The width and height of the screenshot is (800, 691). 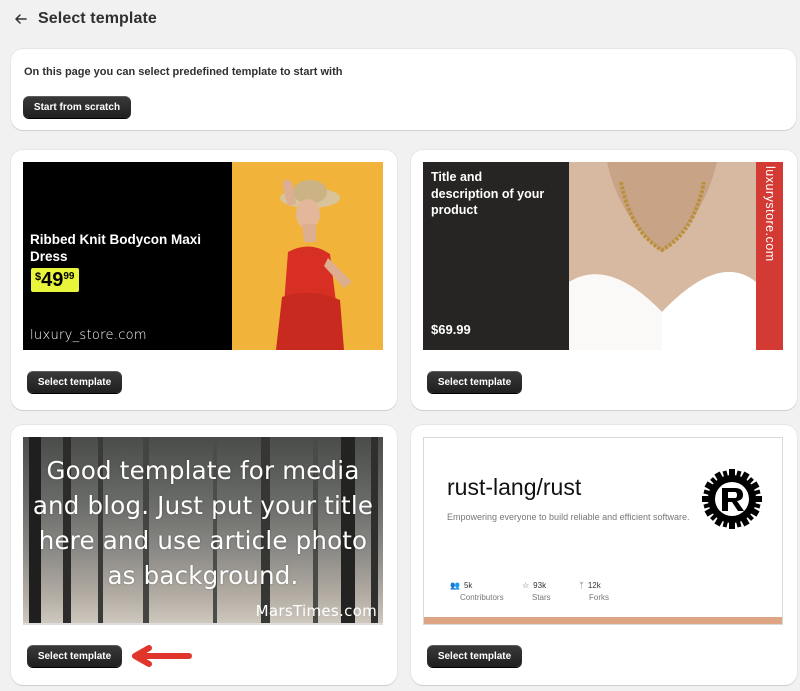 I want to click on price-cents: 99, so click(x=69, y=276).